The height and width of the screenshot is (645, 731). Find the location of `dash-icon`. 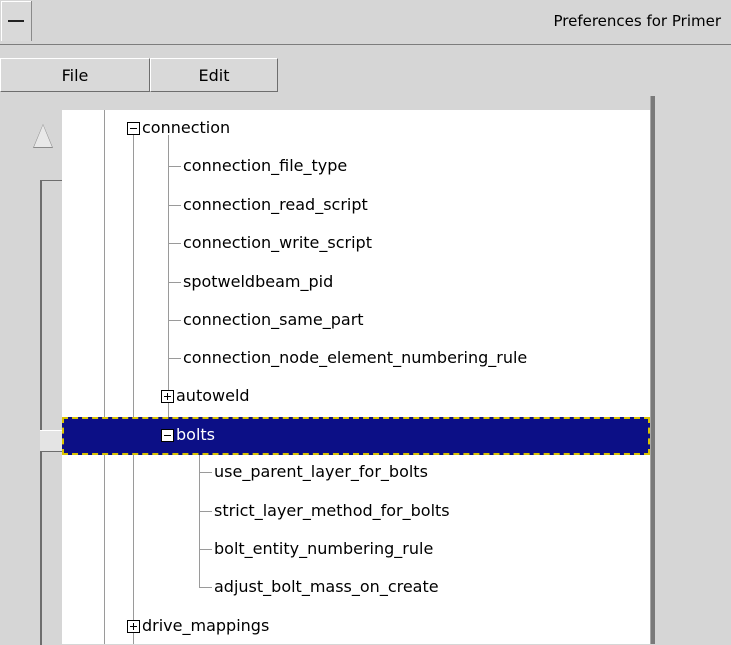

dash-icon is located at coordinates (16, 21).